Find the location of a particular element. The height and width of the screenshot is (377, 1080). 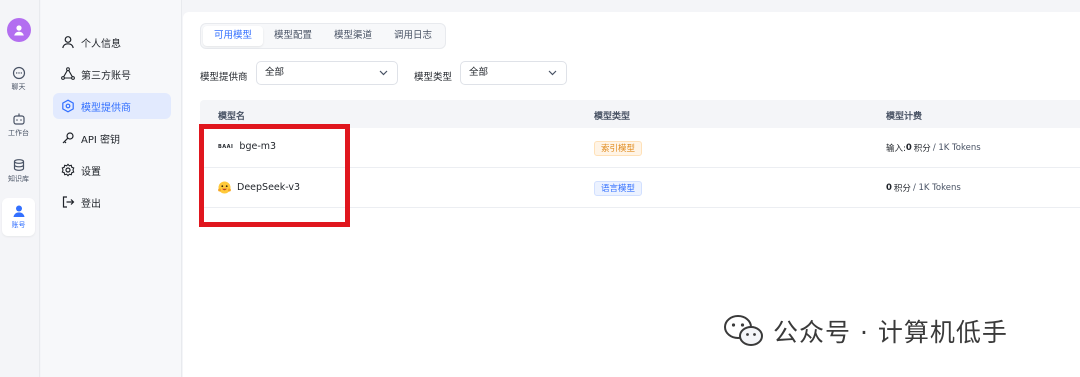

rail-item-label: 账号 is located at coordinates (18, 225).